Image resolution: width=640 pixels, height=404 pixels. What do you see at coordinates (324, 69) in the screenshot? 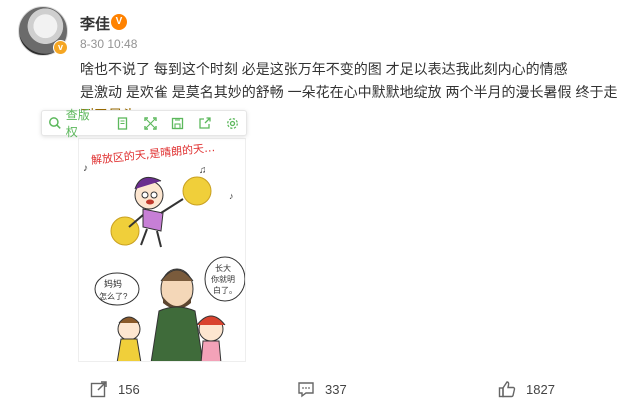
I see `post-text-line: 啥也不说了 每到这个时刻 必是这张万年不变的图 才足以表达我此刻内心的情感` at bounding box center [324, 69].